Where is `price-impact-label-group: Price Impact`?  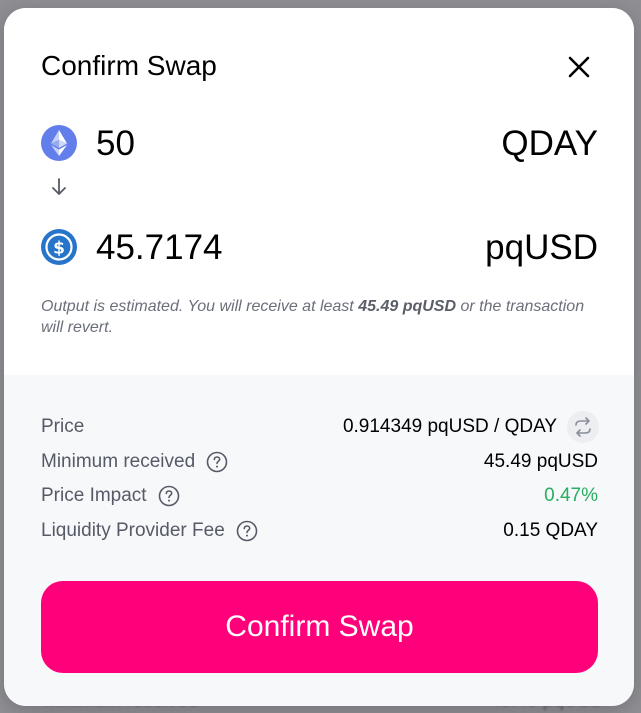
price-impact-label-group: Price Impact is located at coordinates (110, 496).